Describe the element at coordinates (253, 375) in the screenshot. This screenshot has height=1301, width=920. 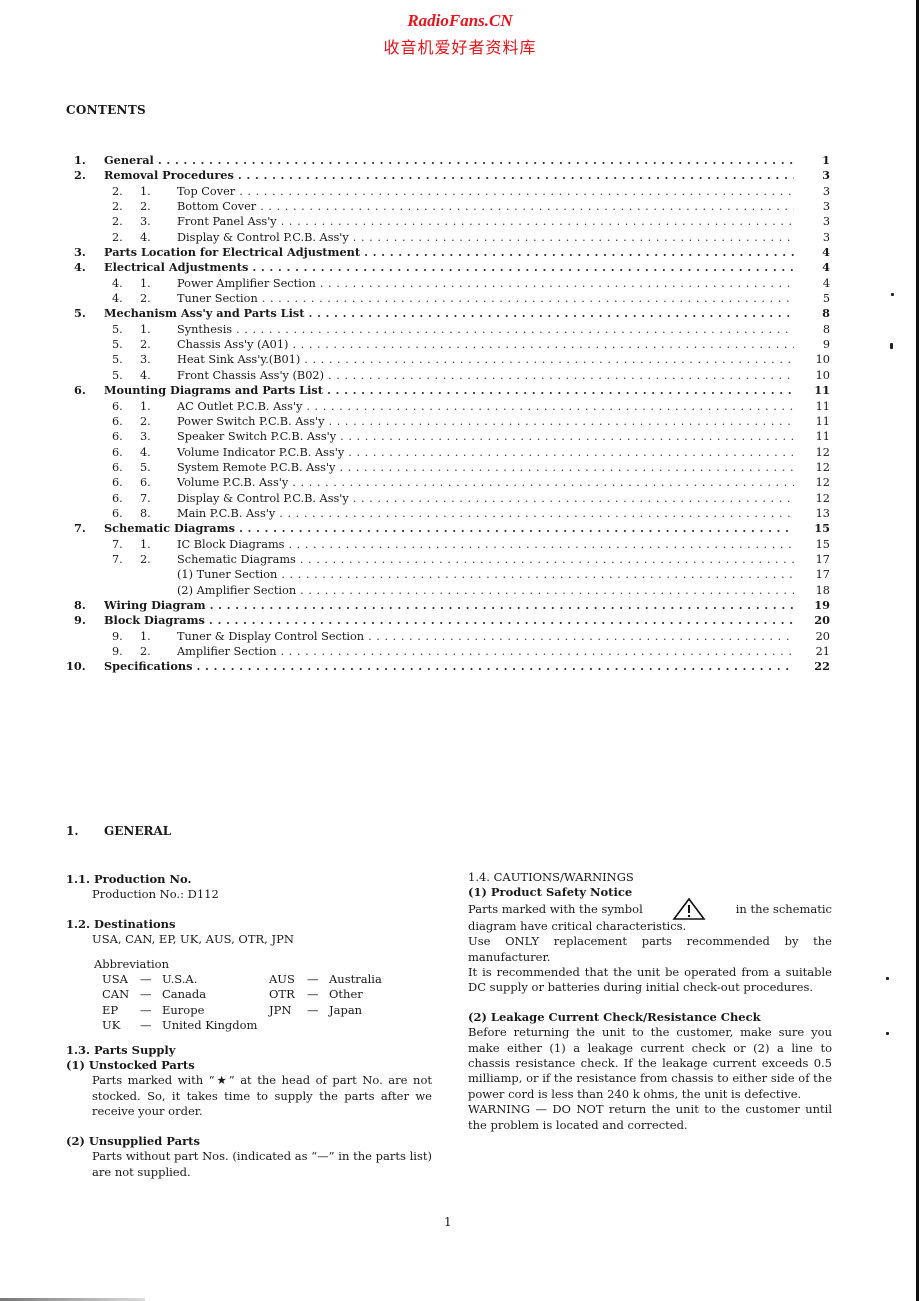
I see `toc-entry-title: Front Chassis Ass'y (B02)` at that location.